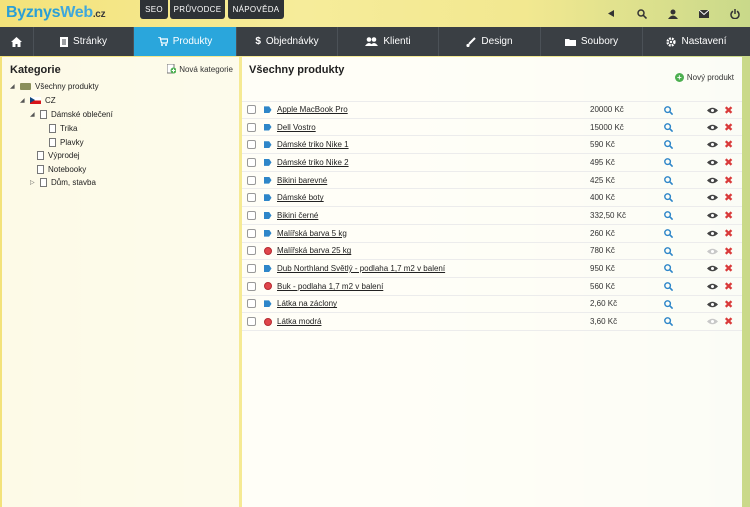 The image size is (750, 507). I want to click on nav-item-pages: Stránky, so click(84, 41).